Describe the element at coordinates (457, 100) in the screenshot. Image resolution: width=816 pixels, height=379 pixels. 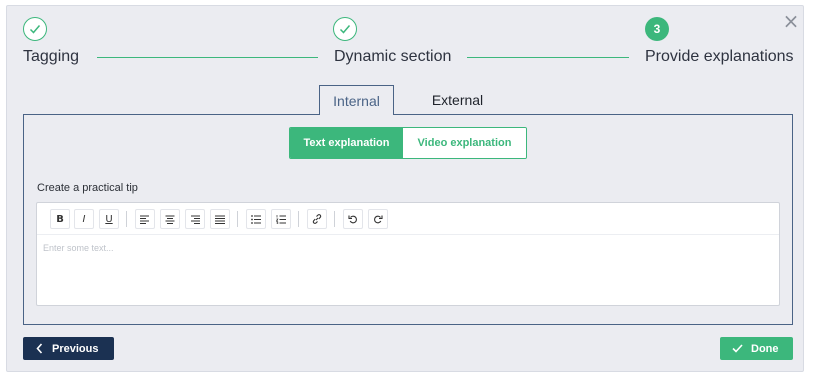
I see `tab-external: External` at that location.